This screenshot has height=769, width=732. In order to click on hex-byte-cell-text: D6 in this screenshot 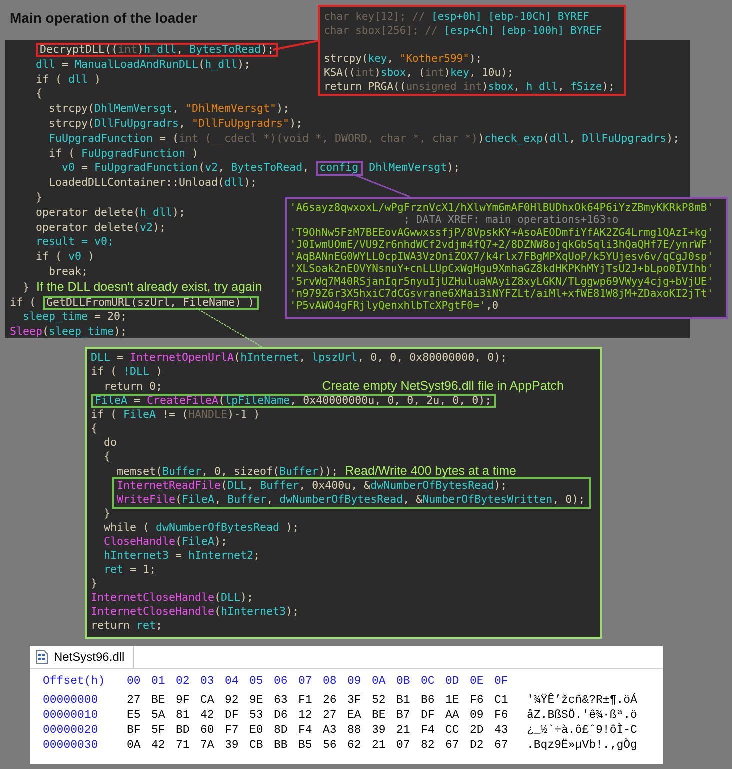, I will do `click(281, 716)`.